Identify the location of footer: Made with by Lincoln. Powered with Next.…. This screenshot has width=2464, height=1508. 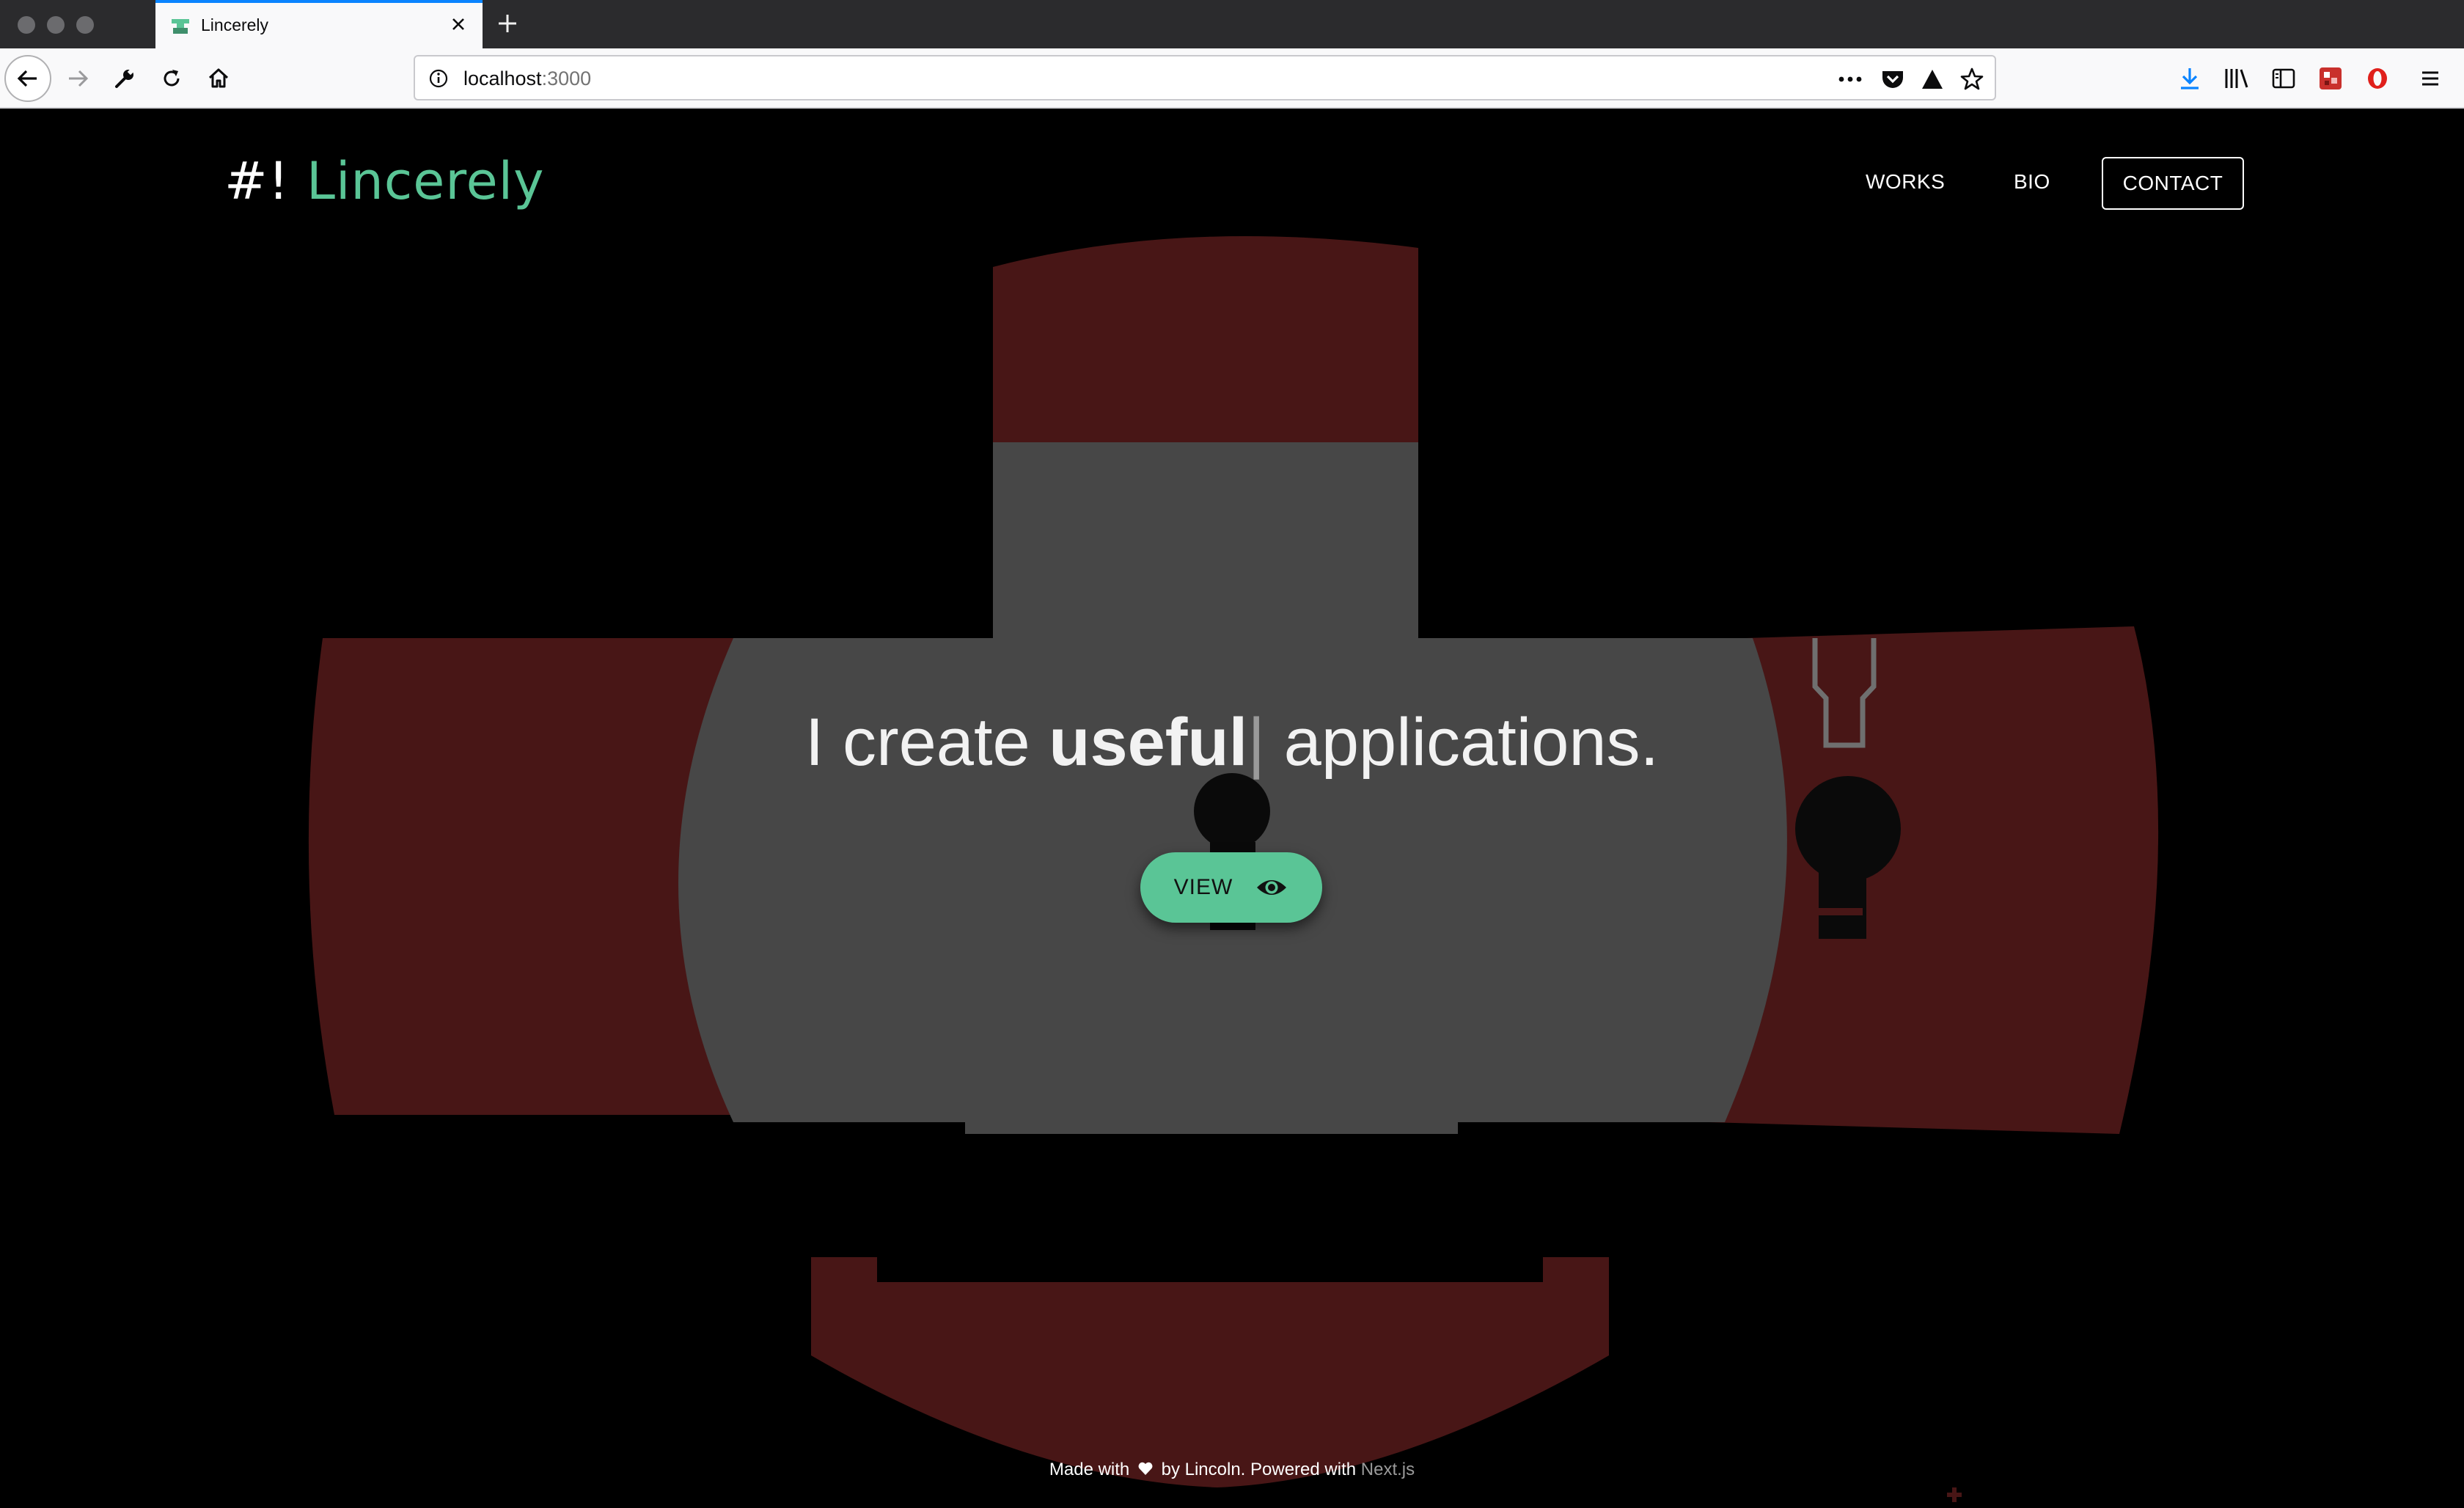
(1232, 1470).